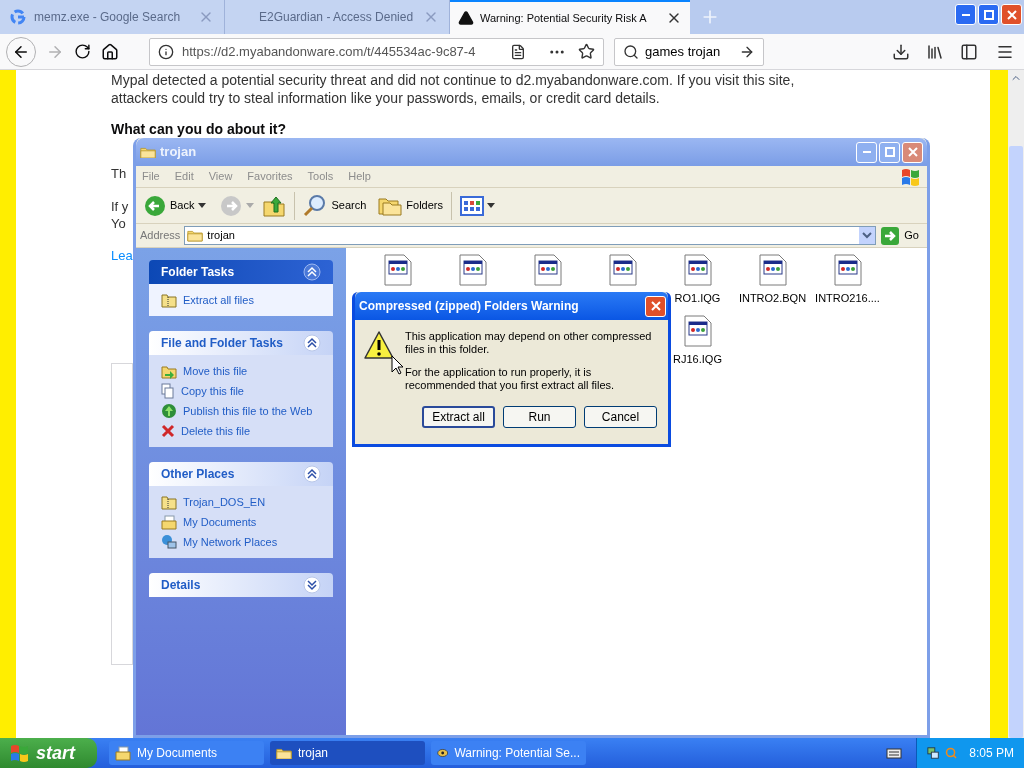 This screenshot has width=1024, height=768. What do you see at coordinates (772, 298) in the screenshot?
I see `file-name: INTRO2.BQN` at bounding box center [772, 298].